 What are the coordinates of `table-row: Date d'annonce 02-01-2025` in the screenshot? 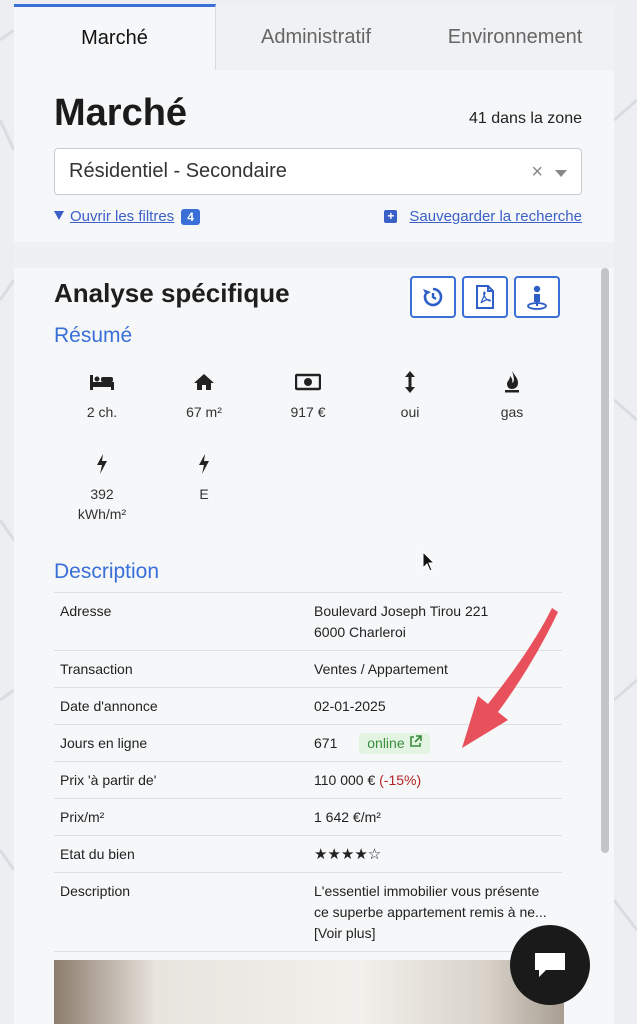 It's located at (308, 706).